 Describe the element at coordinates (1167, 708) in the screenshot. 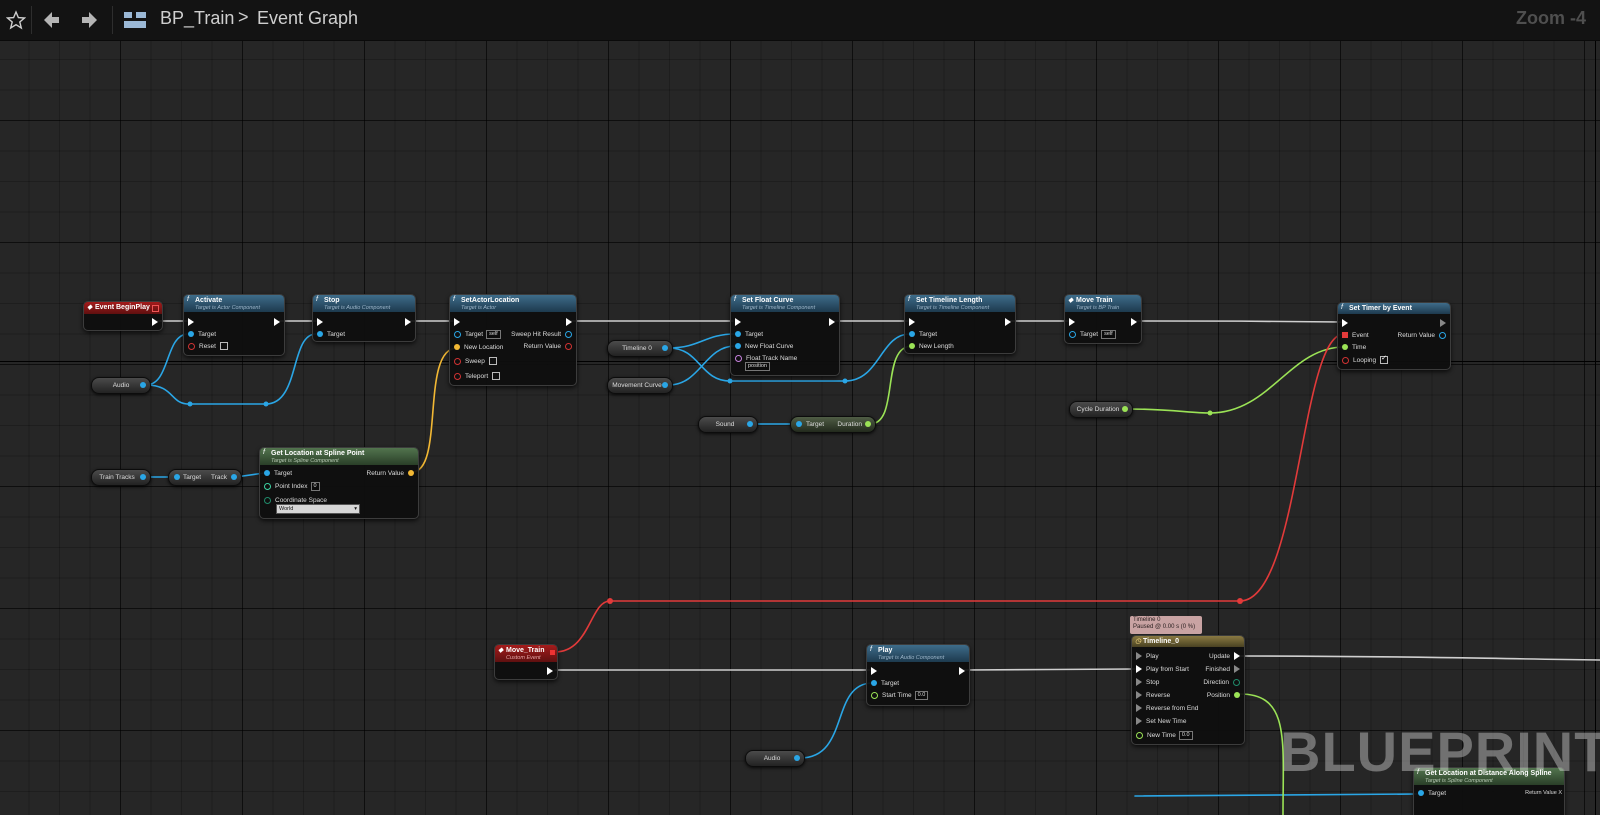

I see `reverse-from-end-in-pin: Reverse from End` at that location.